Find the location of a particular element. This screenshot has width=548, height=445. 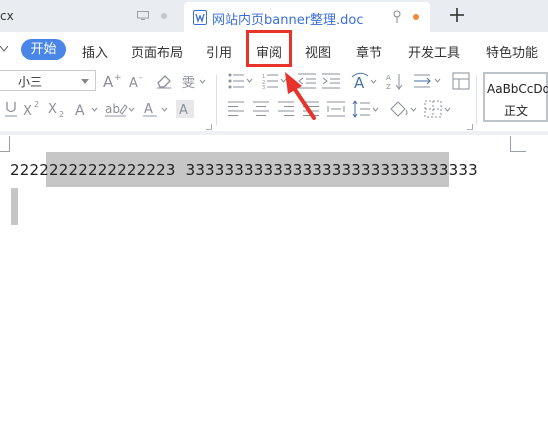

unsaved-indicator is located at coordinates (416, 17).